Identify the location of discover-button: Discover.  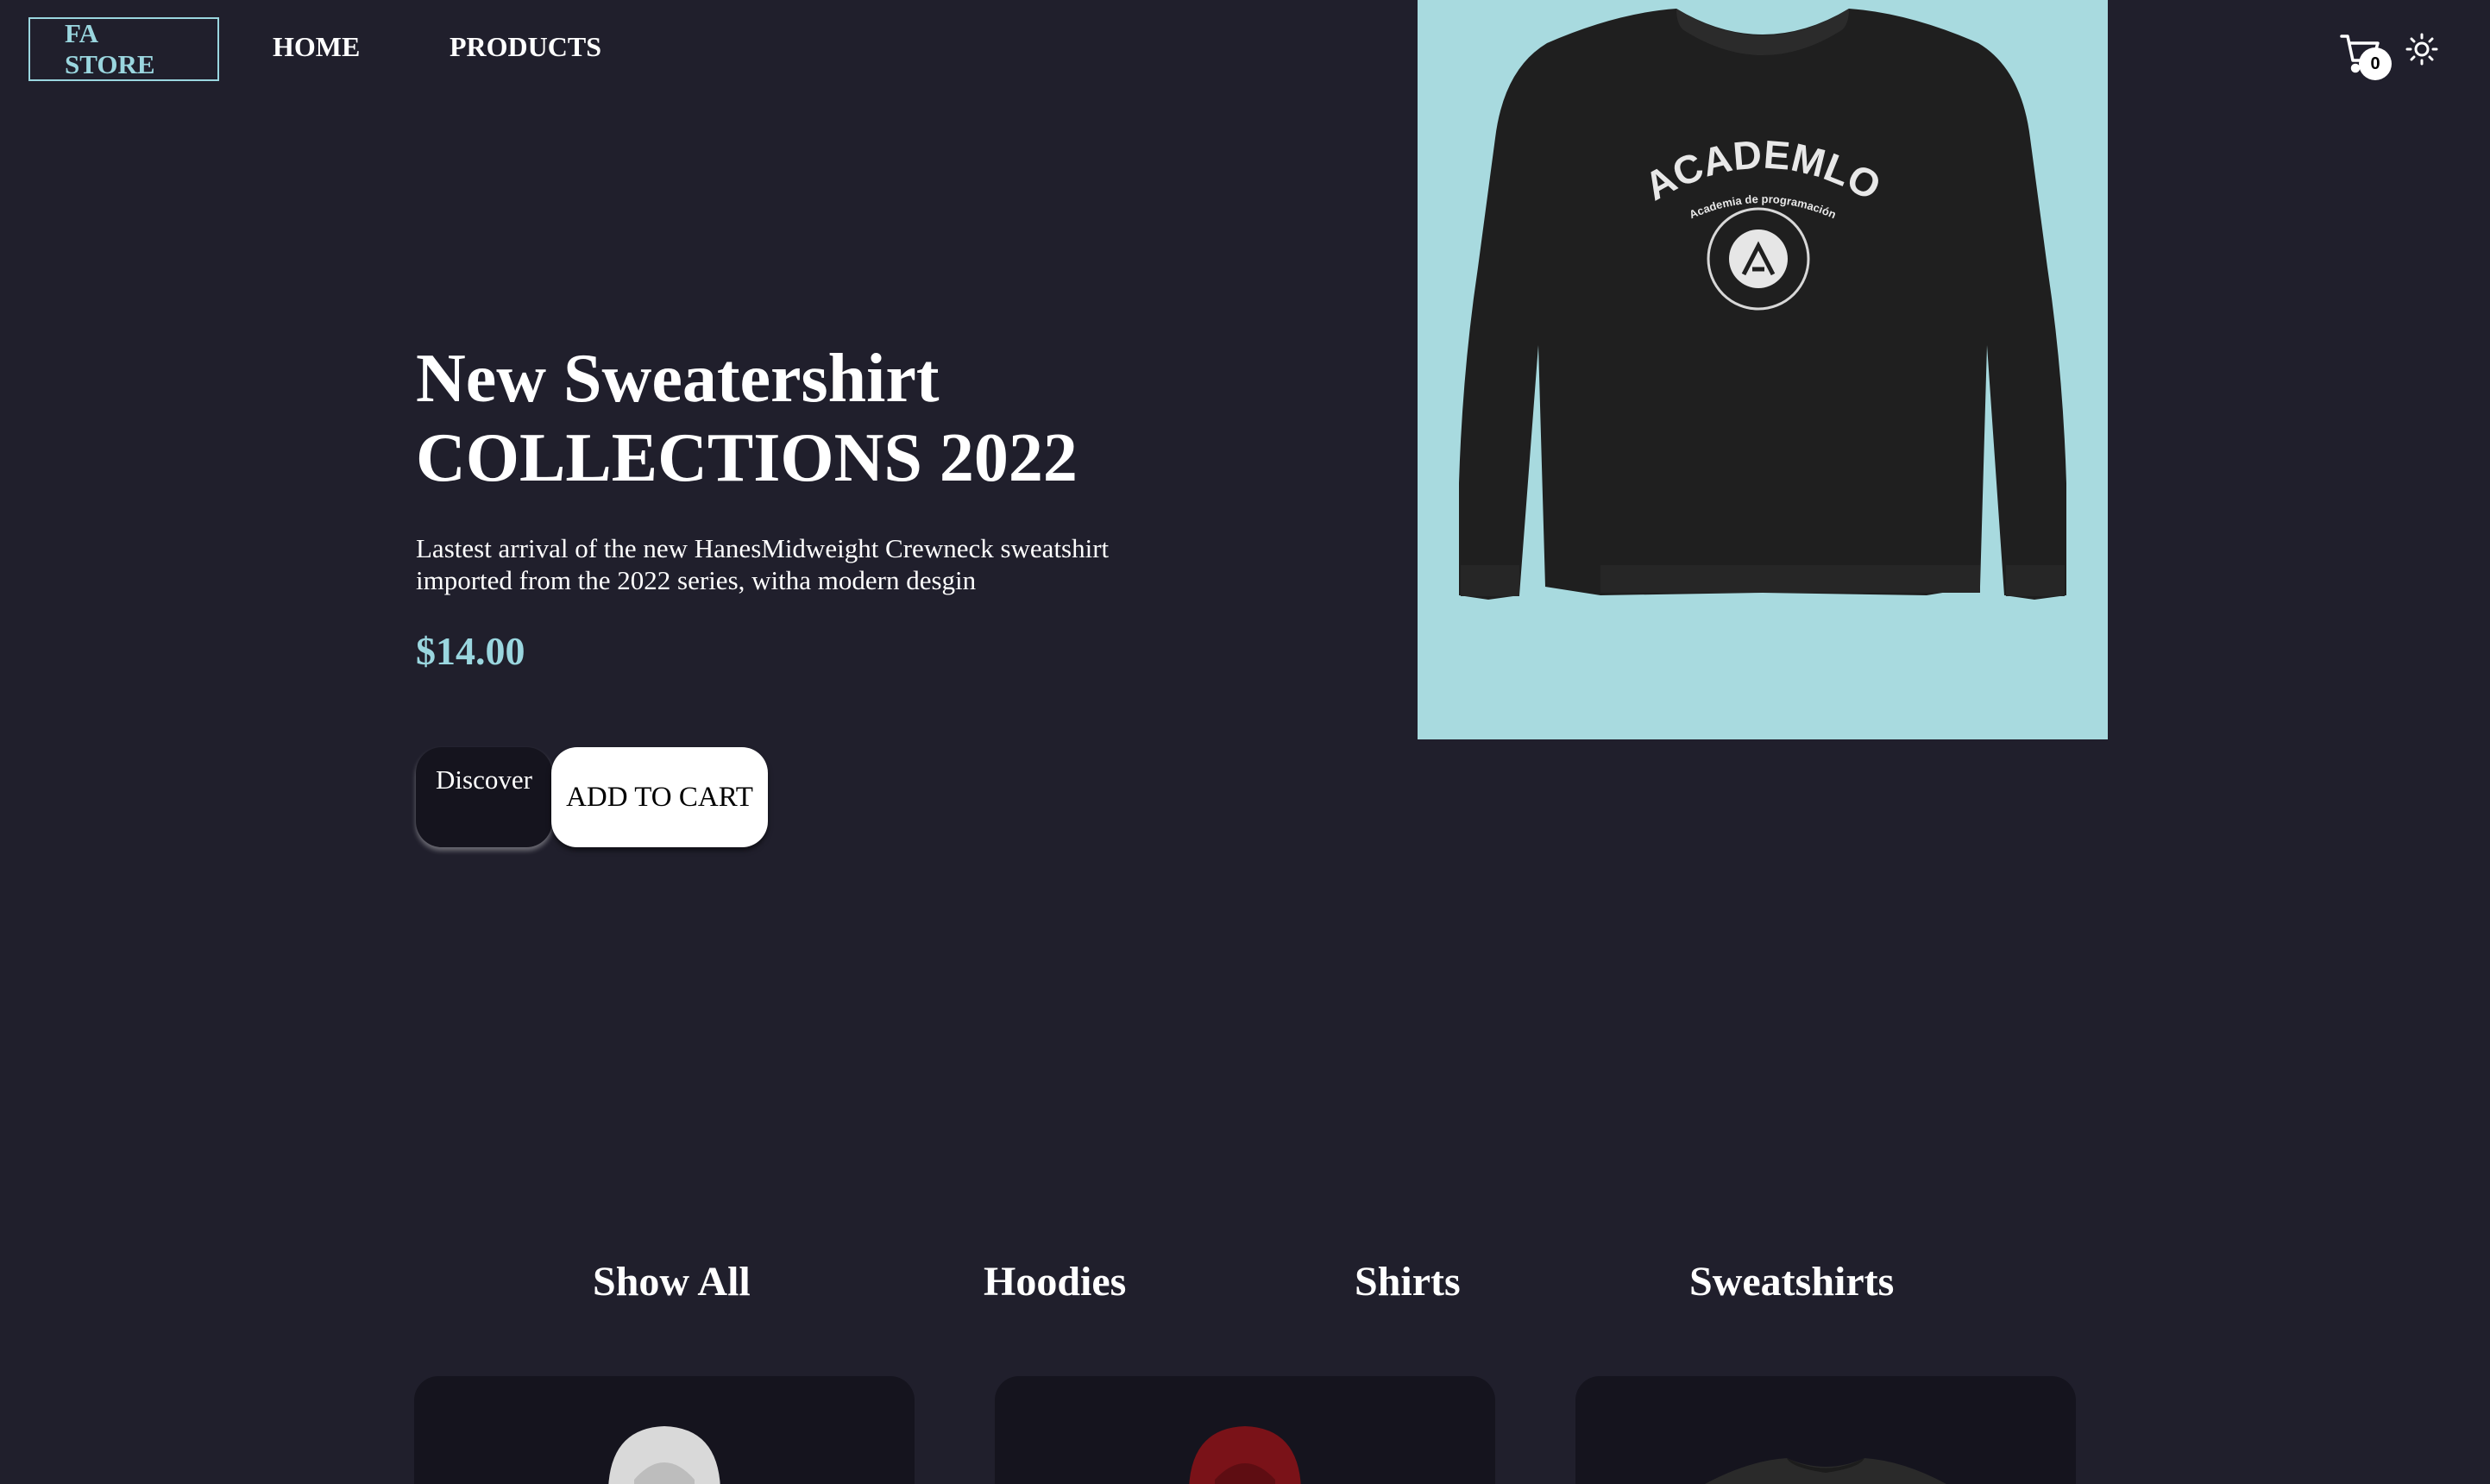
(484, 797).